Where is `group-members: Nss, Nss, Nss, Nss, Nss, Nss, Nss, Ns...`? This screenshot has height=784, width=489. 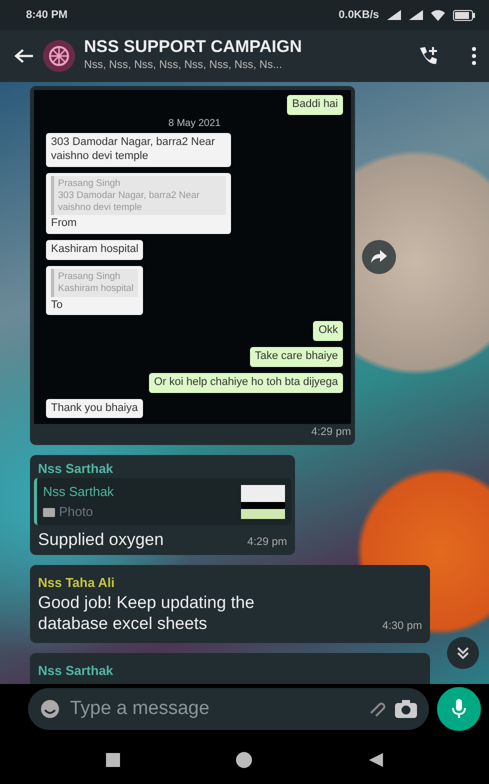
group-members: Nss, Nss, Nss, Nss, Nss, Nss, Nss, Ns... is located at coordinates (246, 65).